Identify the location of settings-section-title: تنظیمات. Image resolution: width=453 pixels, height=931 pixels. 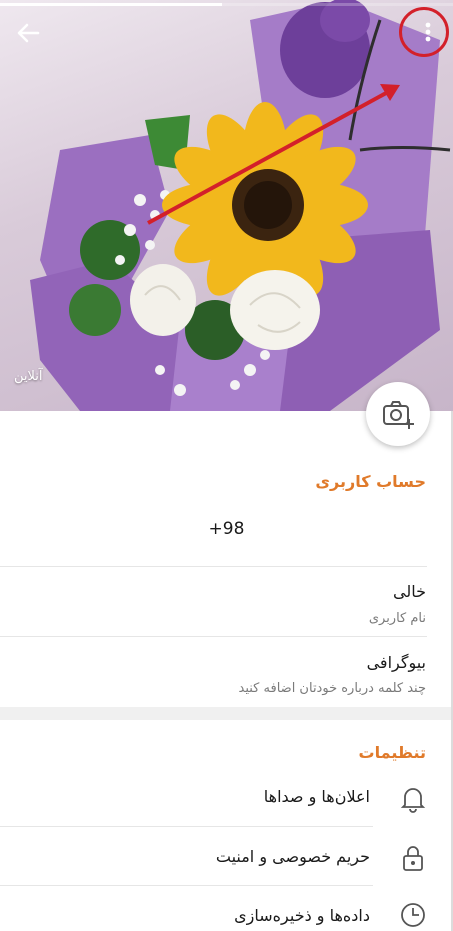
(392, 752).